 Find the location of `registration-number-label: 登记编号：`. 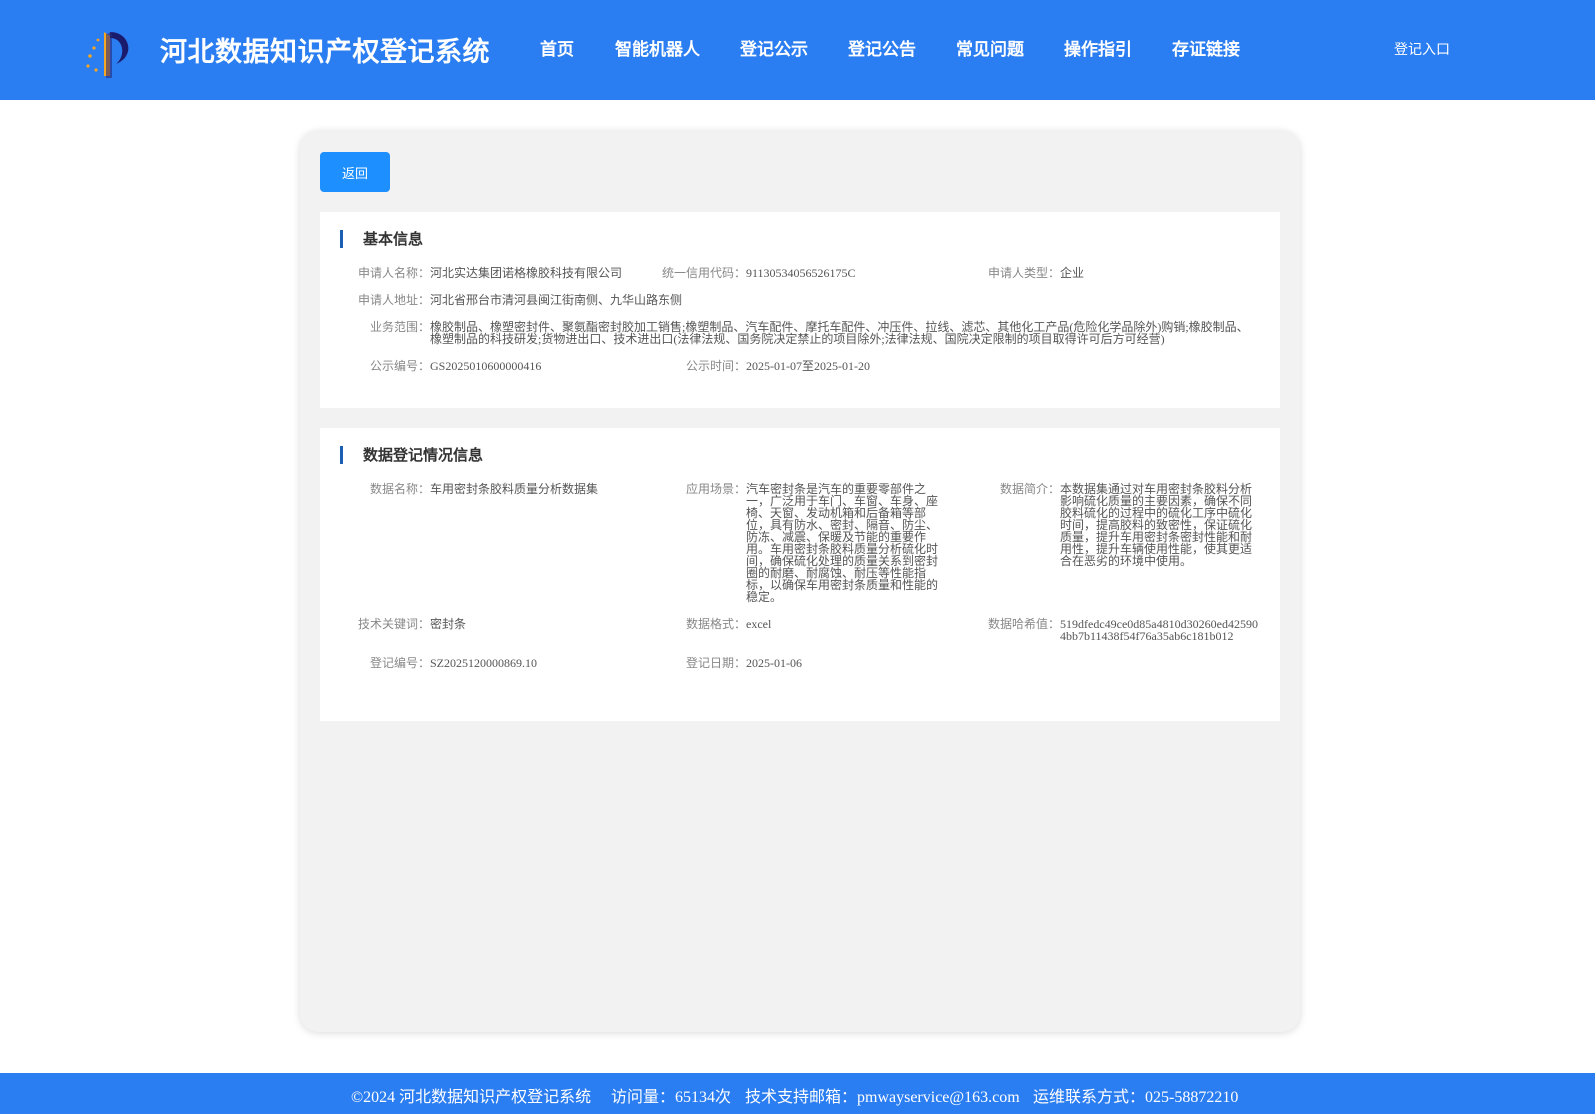

registration-number-label: 登记编号： is located at coordinates (399, 663).